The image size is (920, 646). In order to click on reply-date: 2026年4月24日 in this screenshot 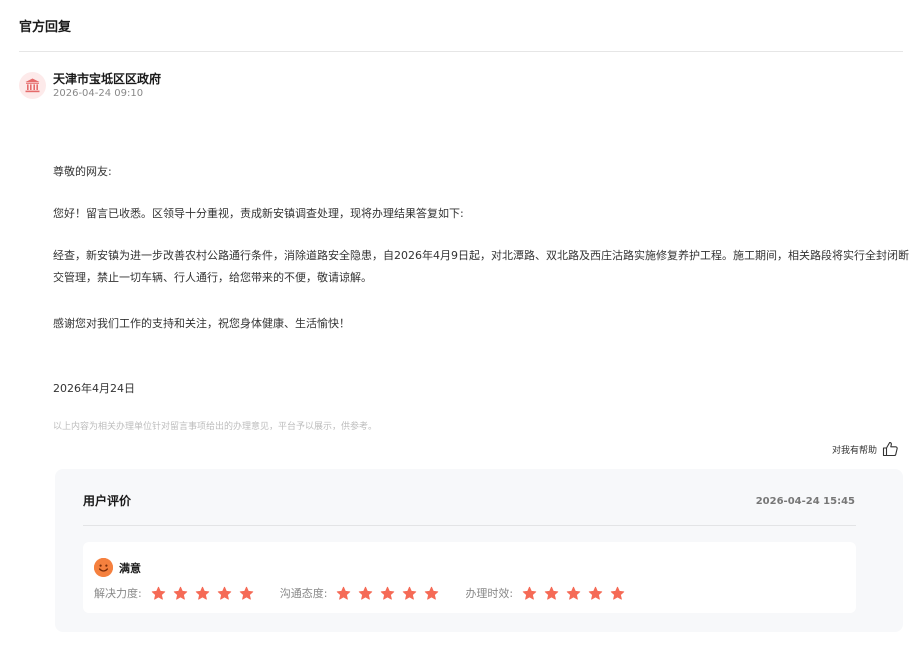, I will do `click(94, 388)`.